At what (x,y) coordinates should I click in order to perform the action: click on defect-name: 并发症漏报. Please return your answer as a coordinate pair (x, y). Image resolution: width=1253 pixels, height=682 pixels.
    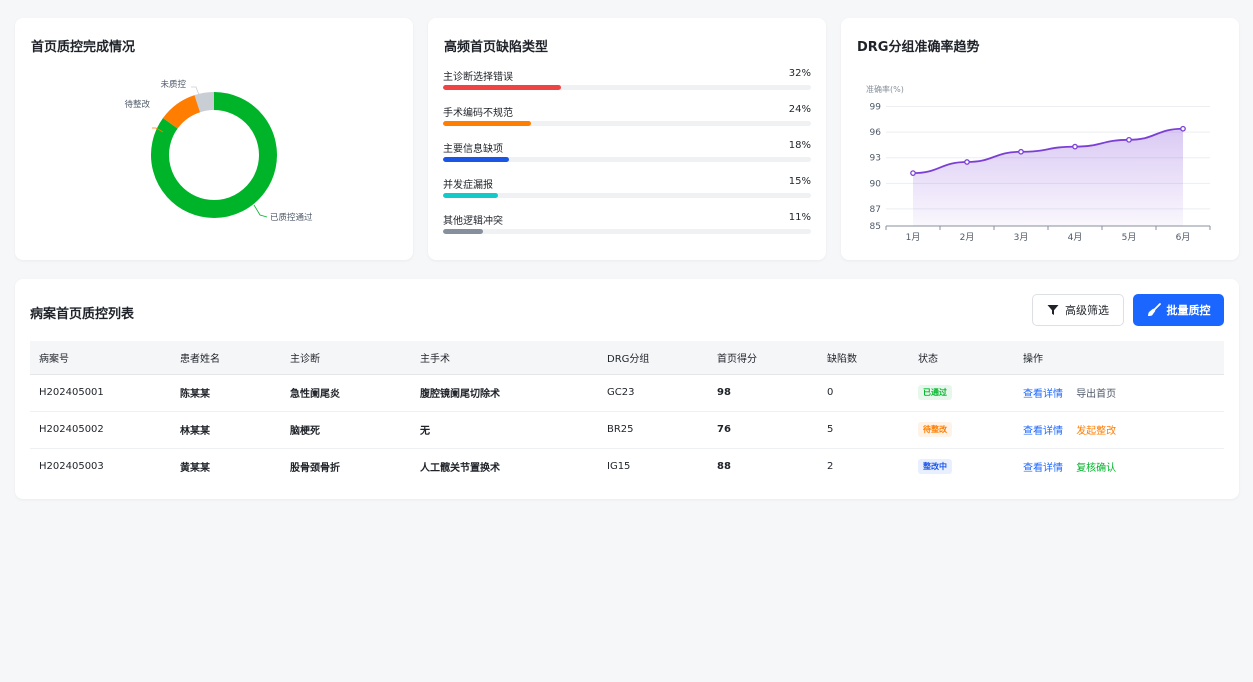
    Looking at the image, I should click on (468, 185).